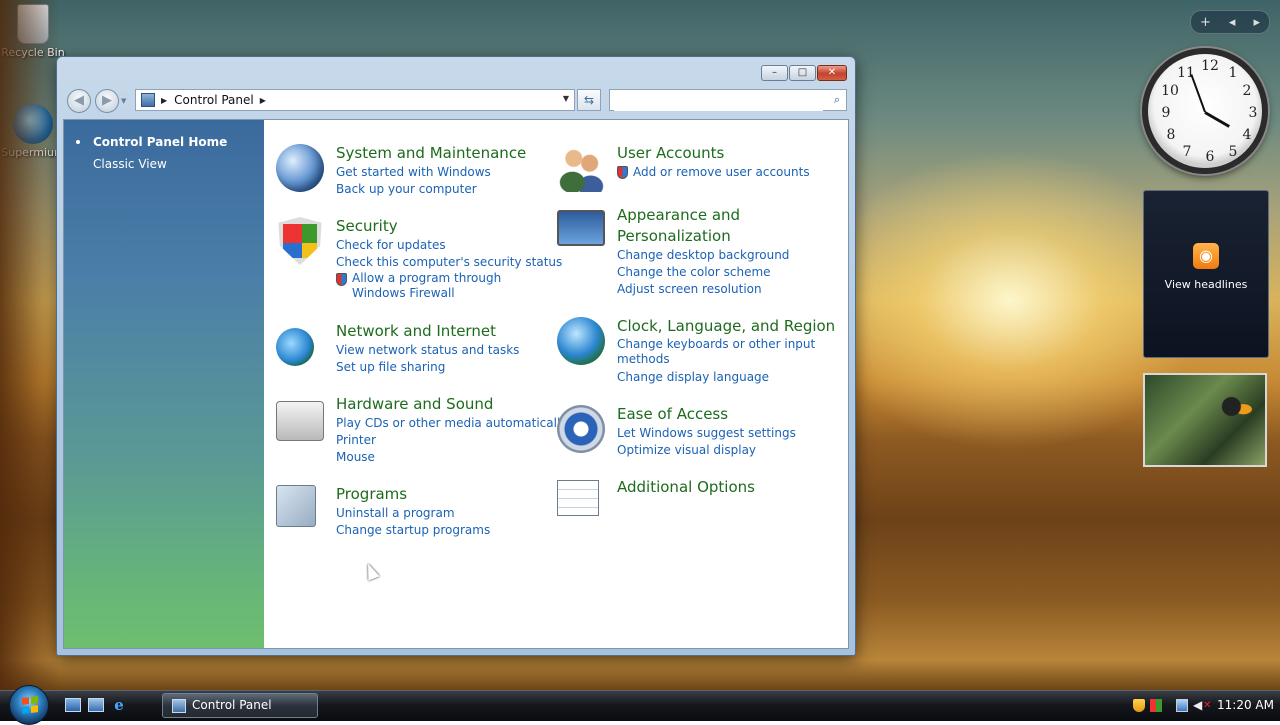  I want to click on clock-number: 7, so click(1187, 152).